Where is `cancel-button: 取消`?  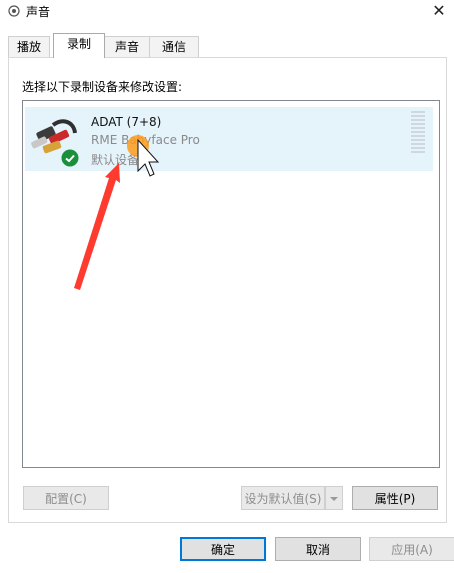
cancel-button: 取消 is located at coordinates (318, 549).